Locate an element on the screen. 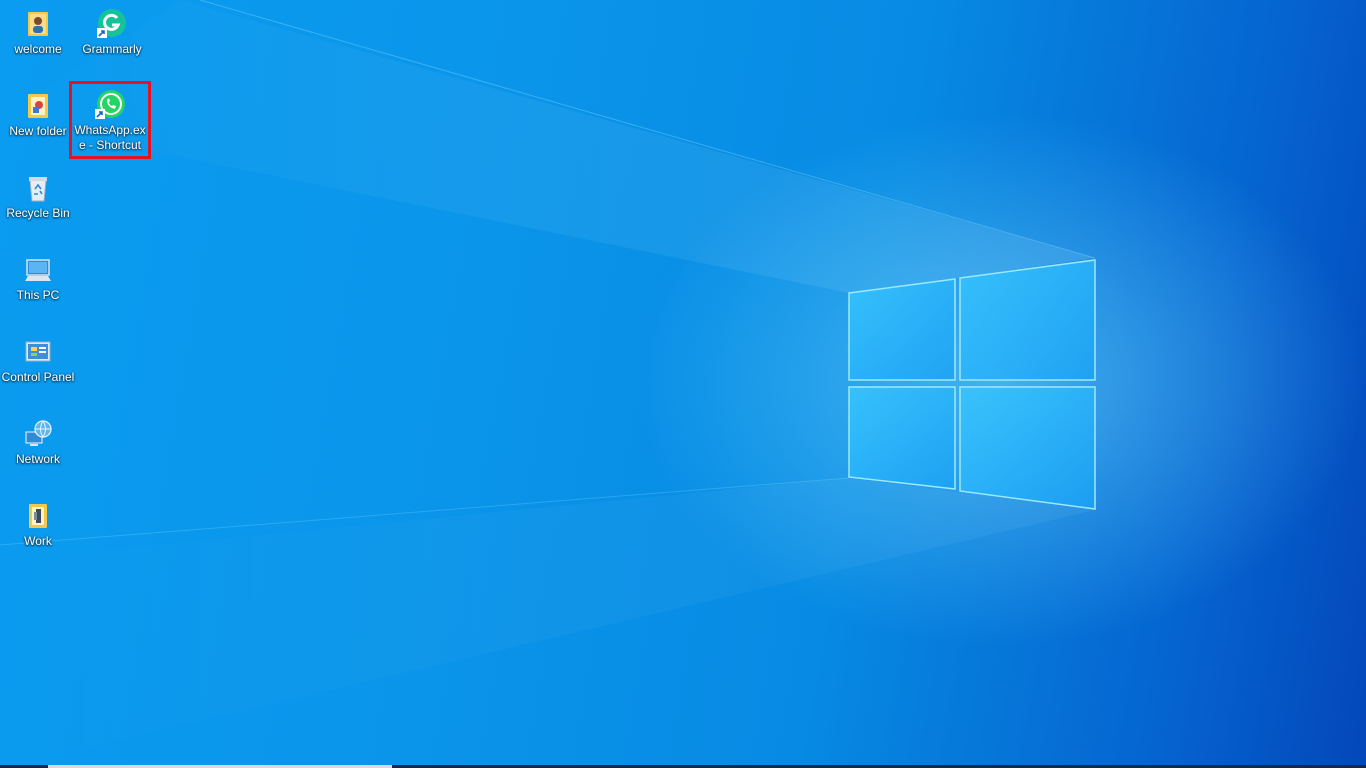 This screenshot has width=1366, height=768. control-panel-icon: Control Panel is located at coordinates (38, 360).